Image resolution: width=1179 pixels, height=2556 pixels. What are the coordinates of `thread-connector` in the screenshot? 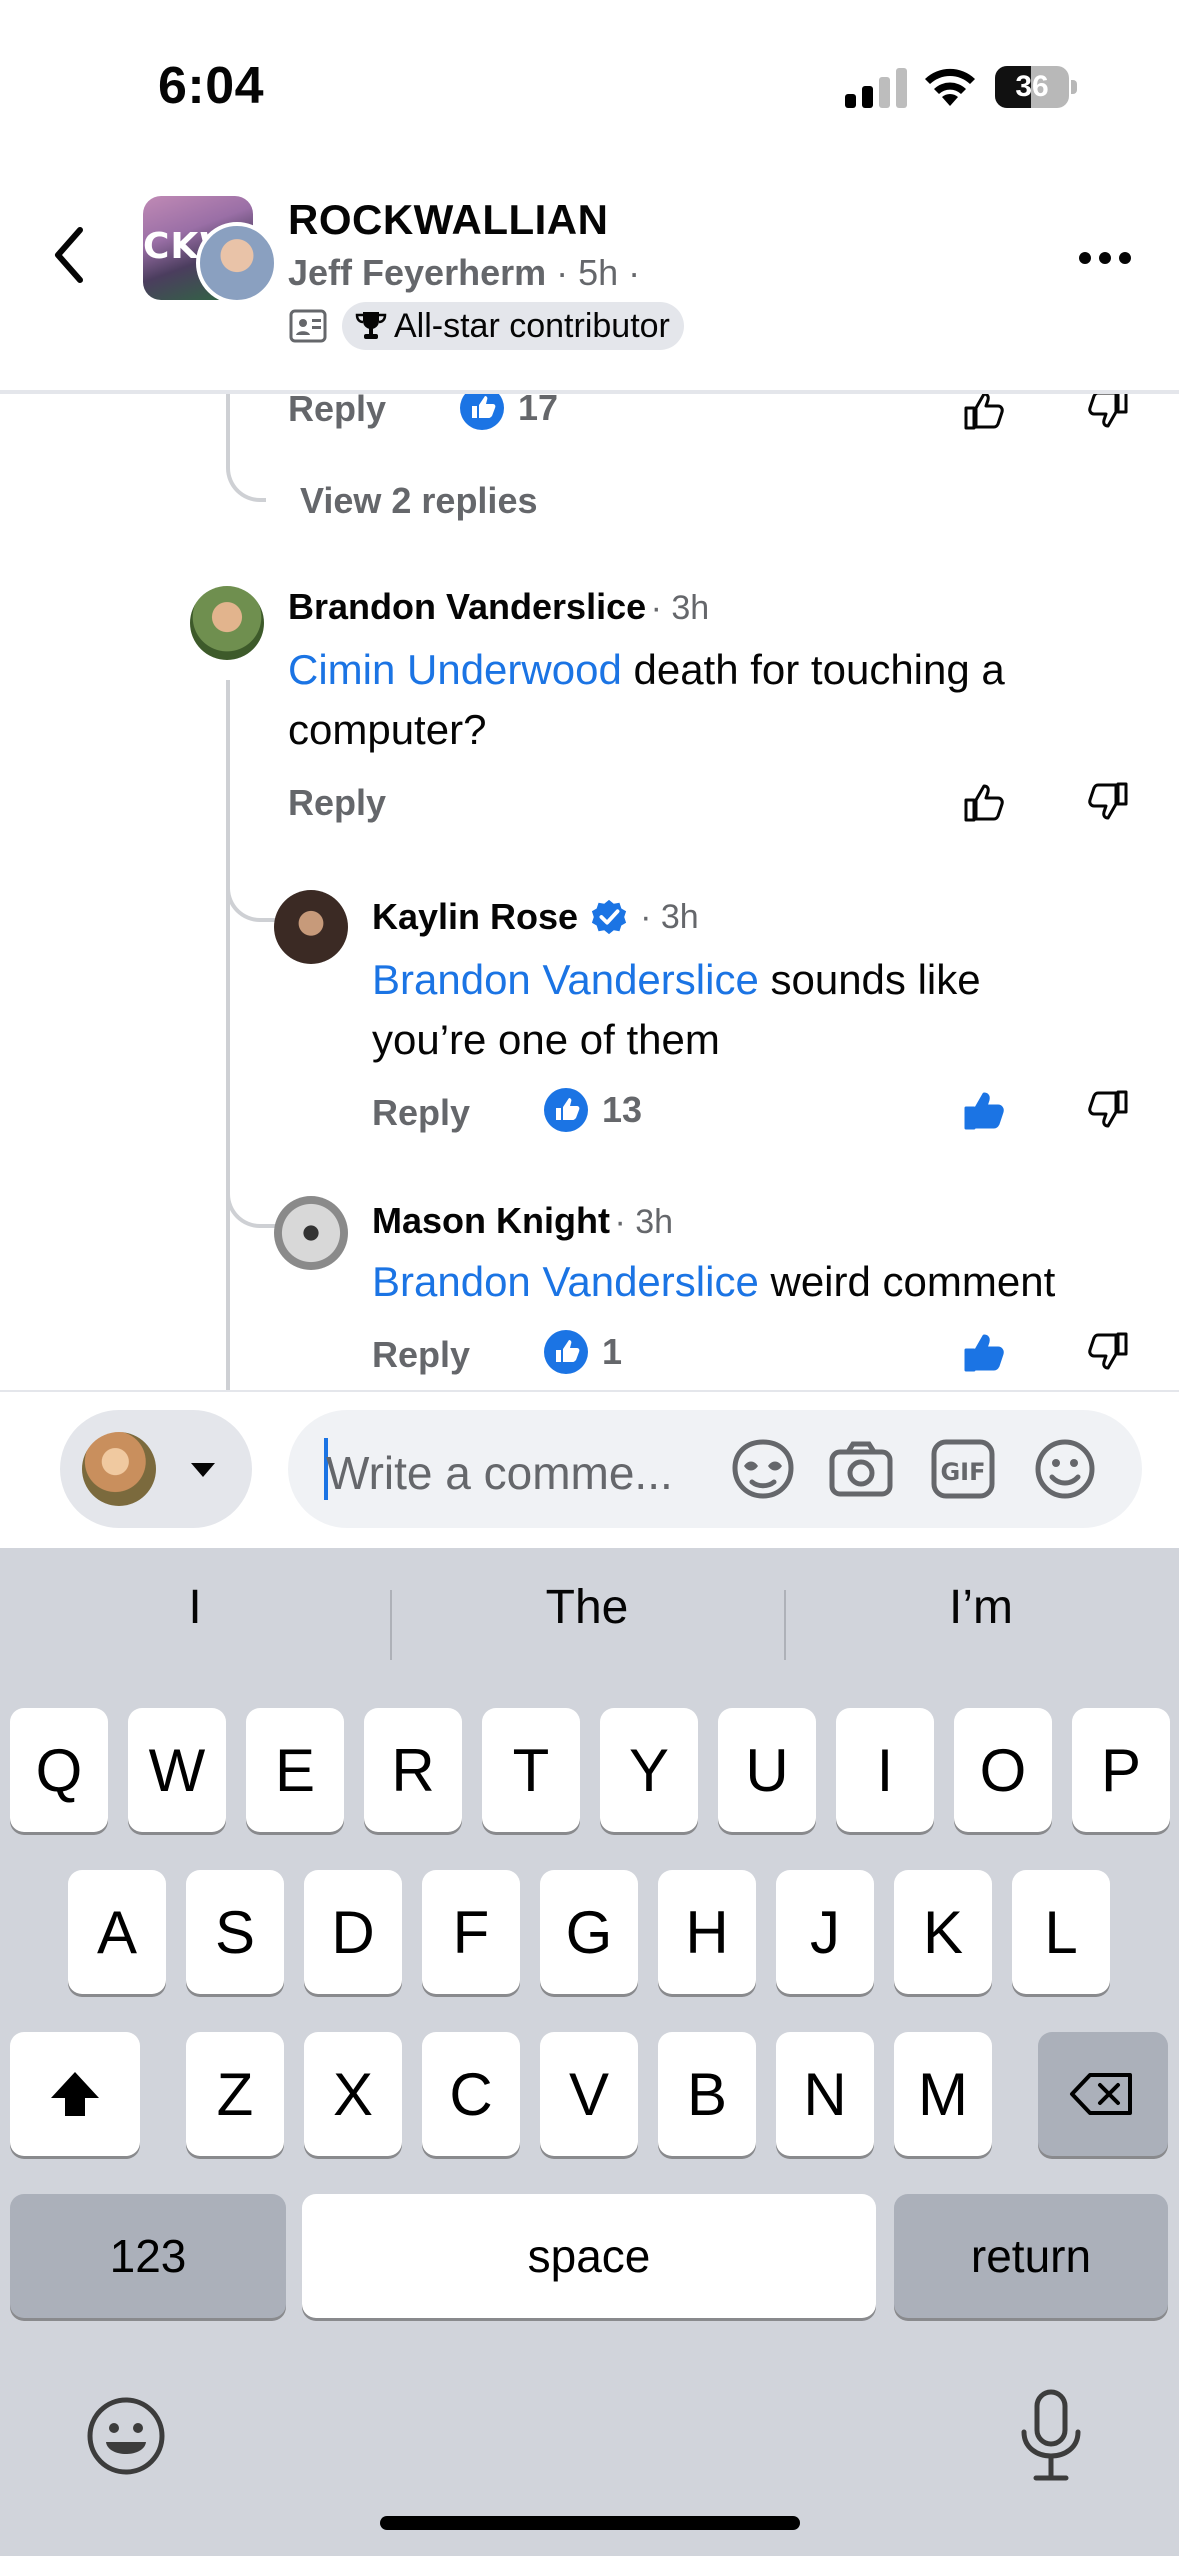 It's located at (246, 471).